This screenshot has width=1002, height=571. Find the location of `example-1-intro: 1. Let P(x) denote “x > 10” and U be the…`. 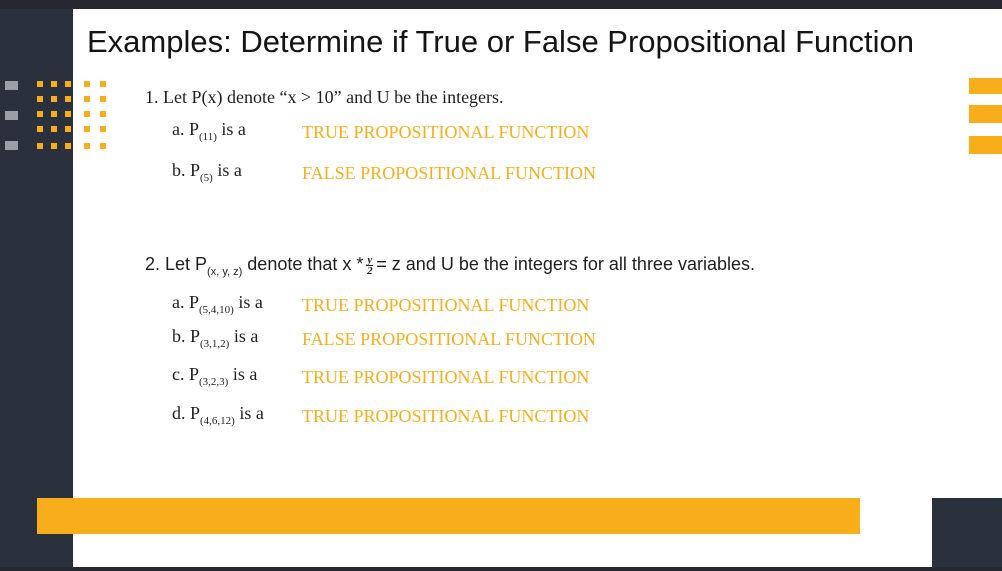

example-1-intro: 1. Let P(x) denote “x > 10” and U be the… is located at coordinates (324, 97).